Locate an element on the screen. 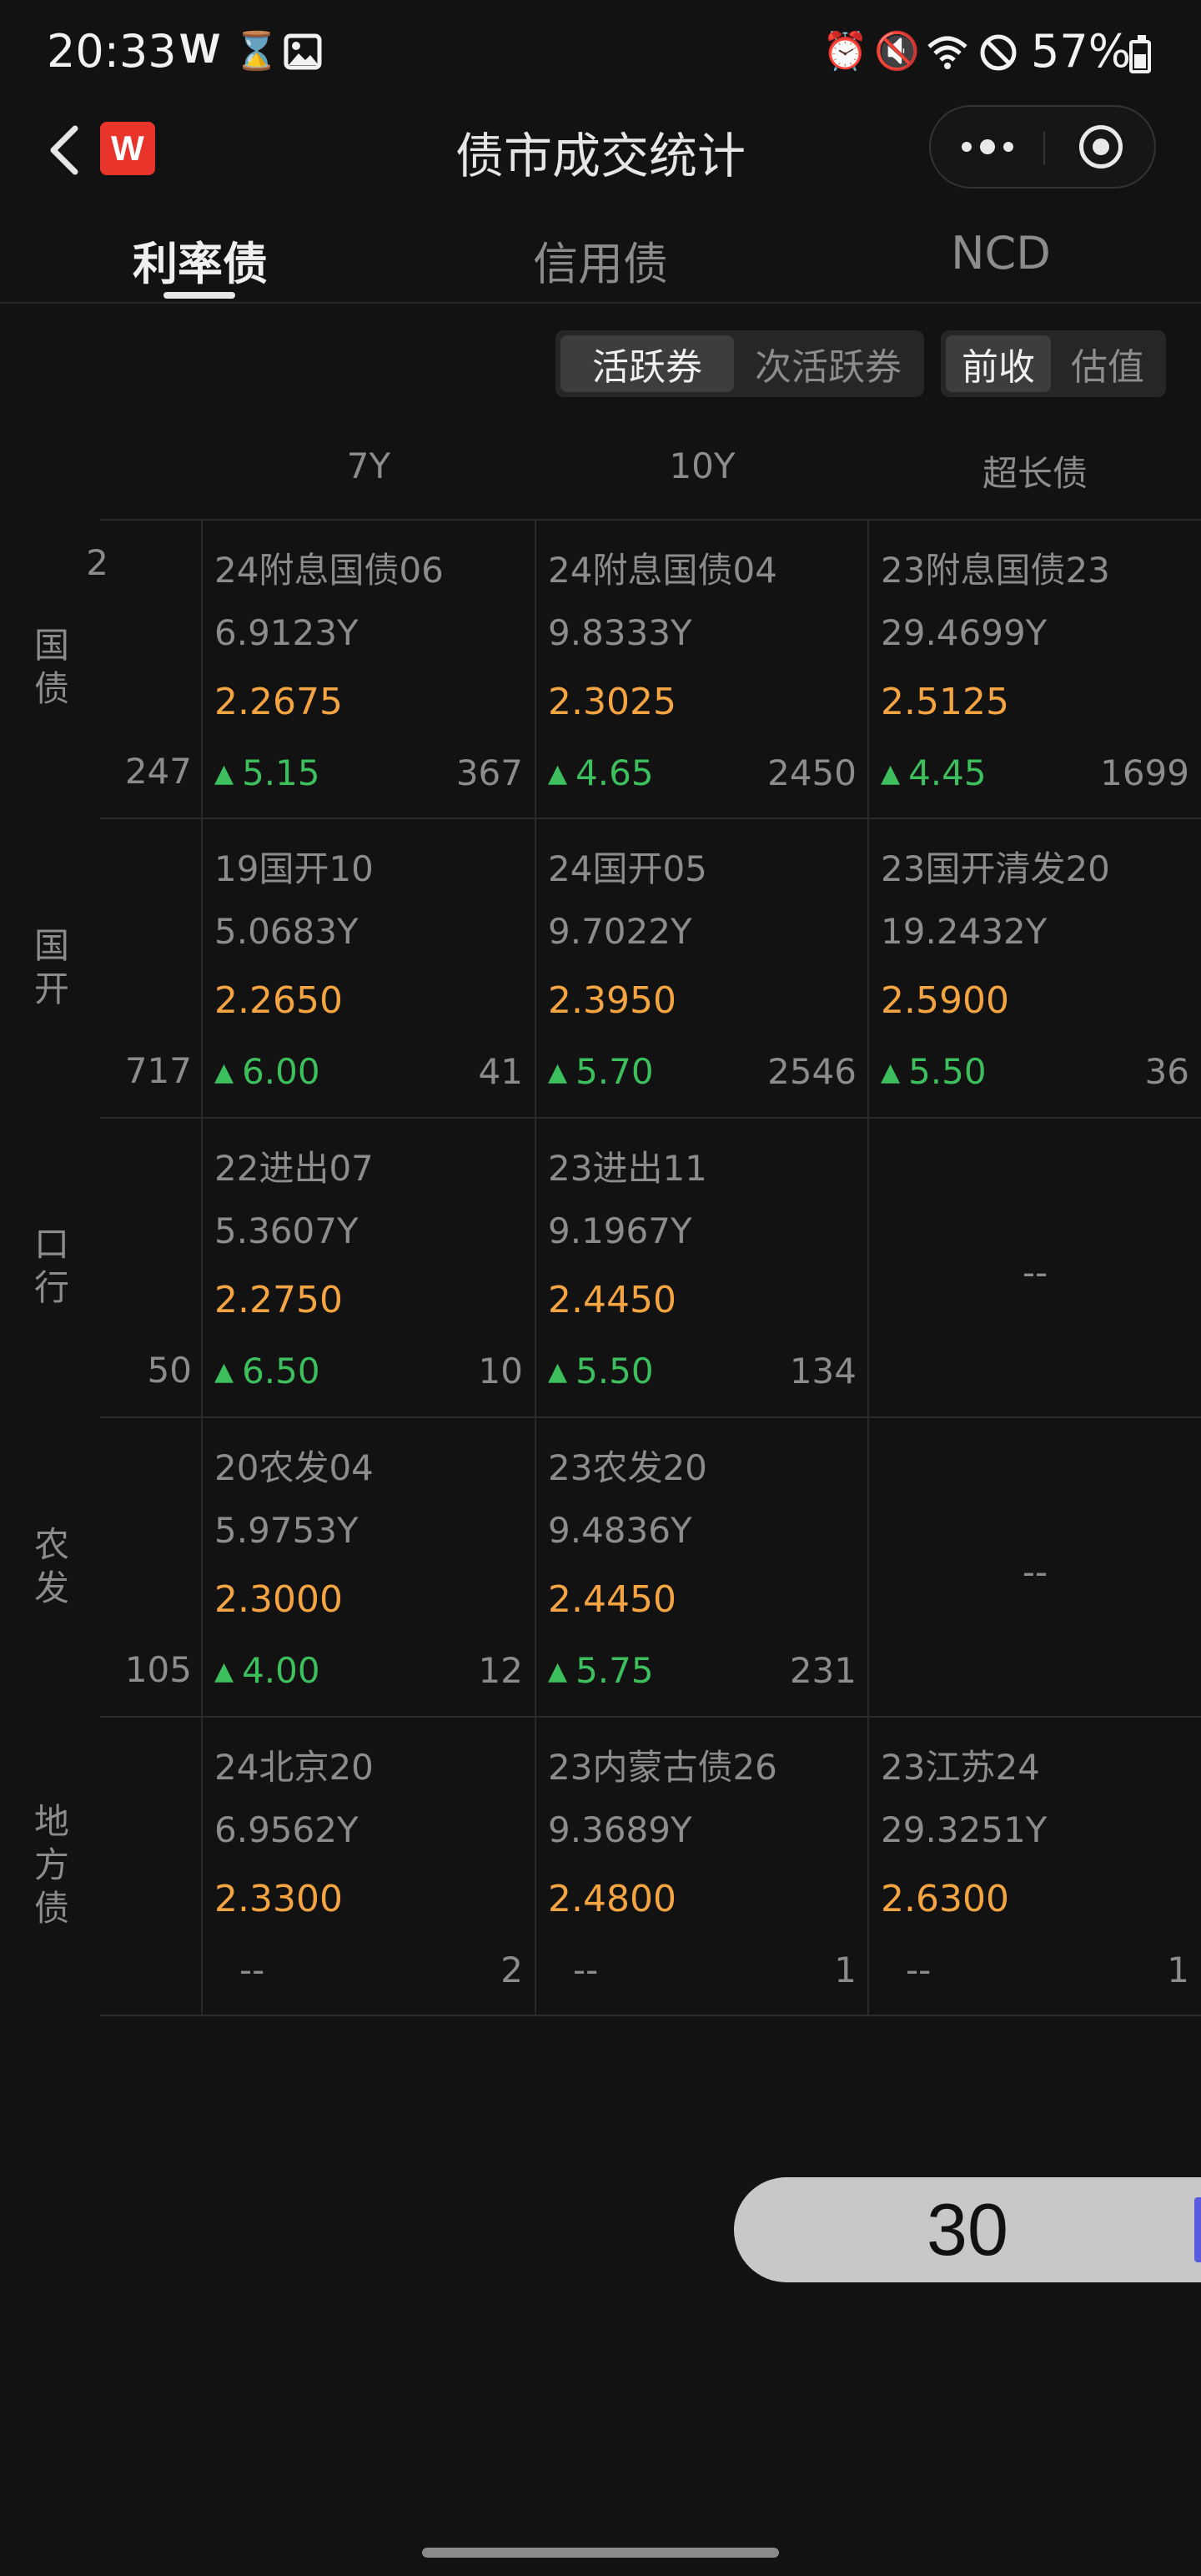 The height and width of the screenshot is (2576, 1201). bond-term: 9.4836Y is located at coordinates (620, 1530).